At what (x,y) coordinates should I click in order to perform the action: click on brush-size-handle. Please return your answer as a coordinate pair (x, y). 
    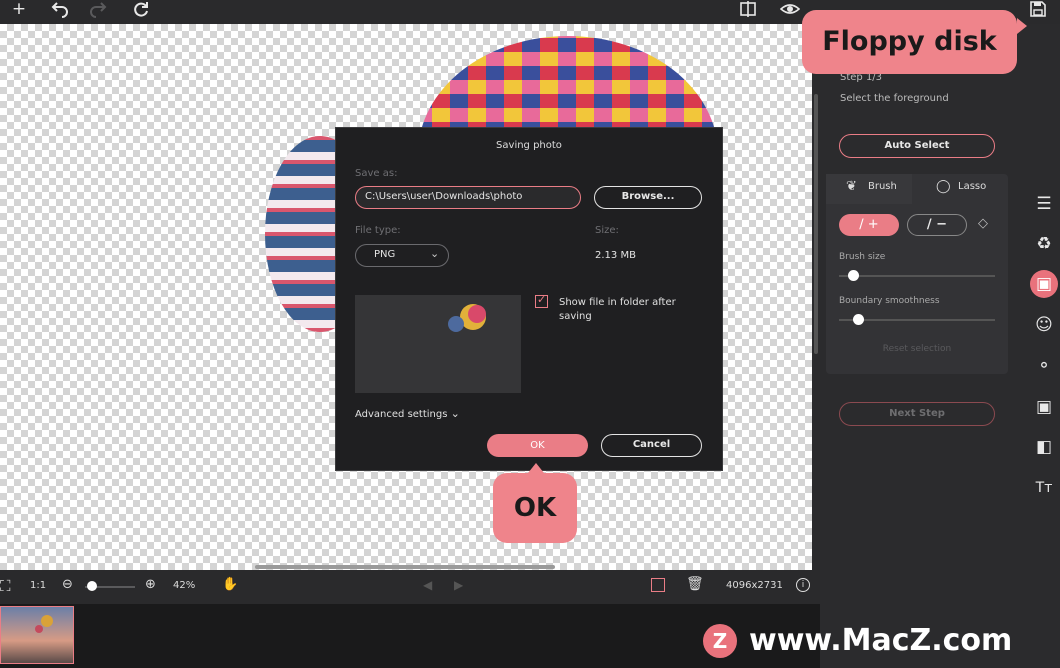
    Looking at the image, I should click on (853, 275).